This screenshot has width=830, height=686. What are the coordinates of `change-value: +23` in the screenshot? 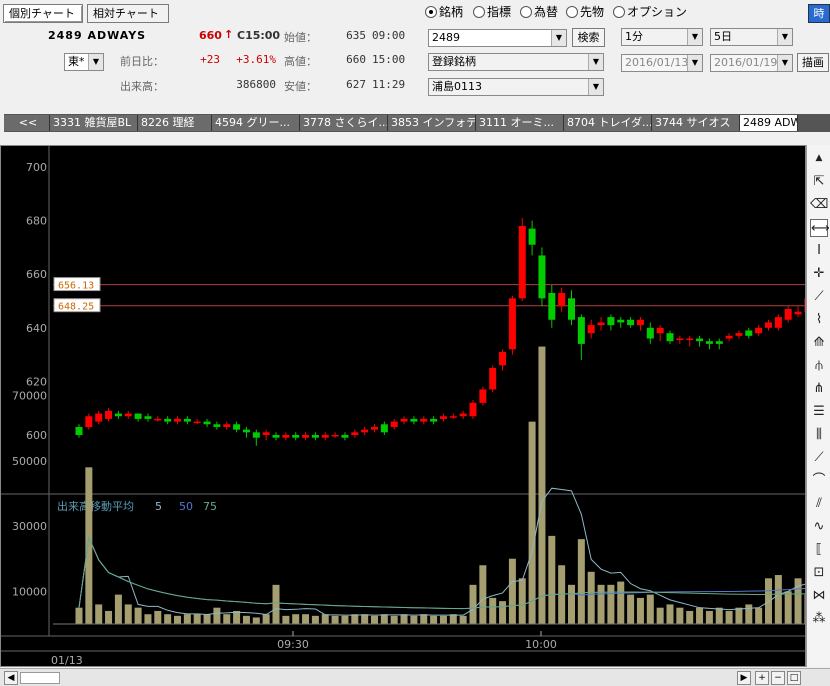 It's located at (210, 59).